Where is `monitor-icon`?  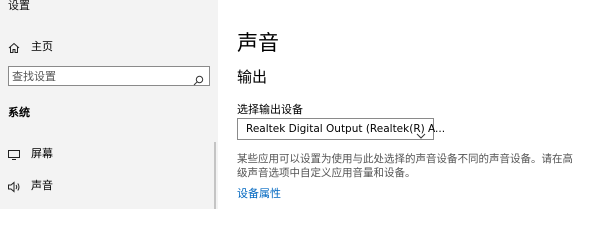
monitor-icon is located at coordinates (14, 153).